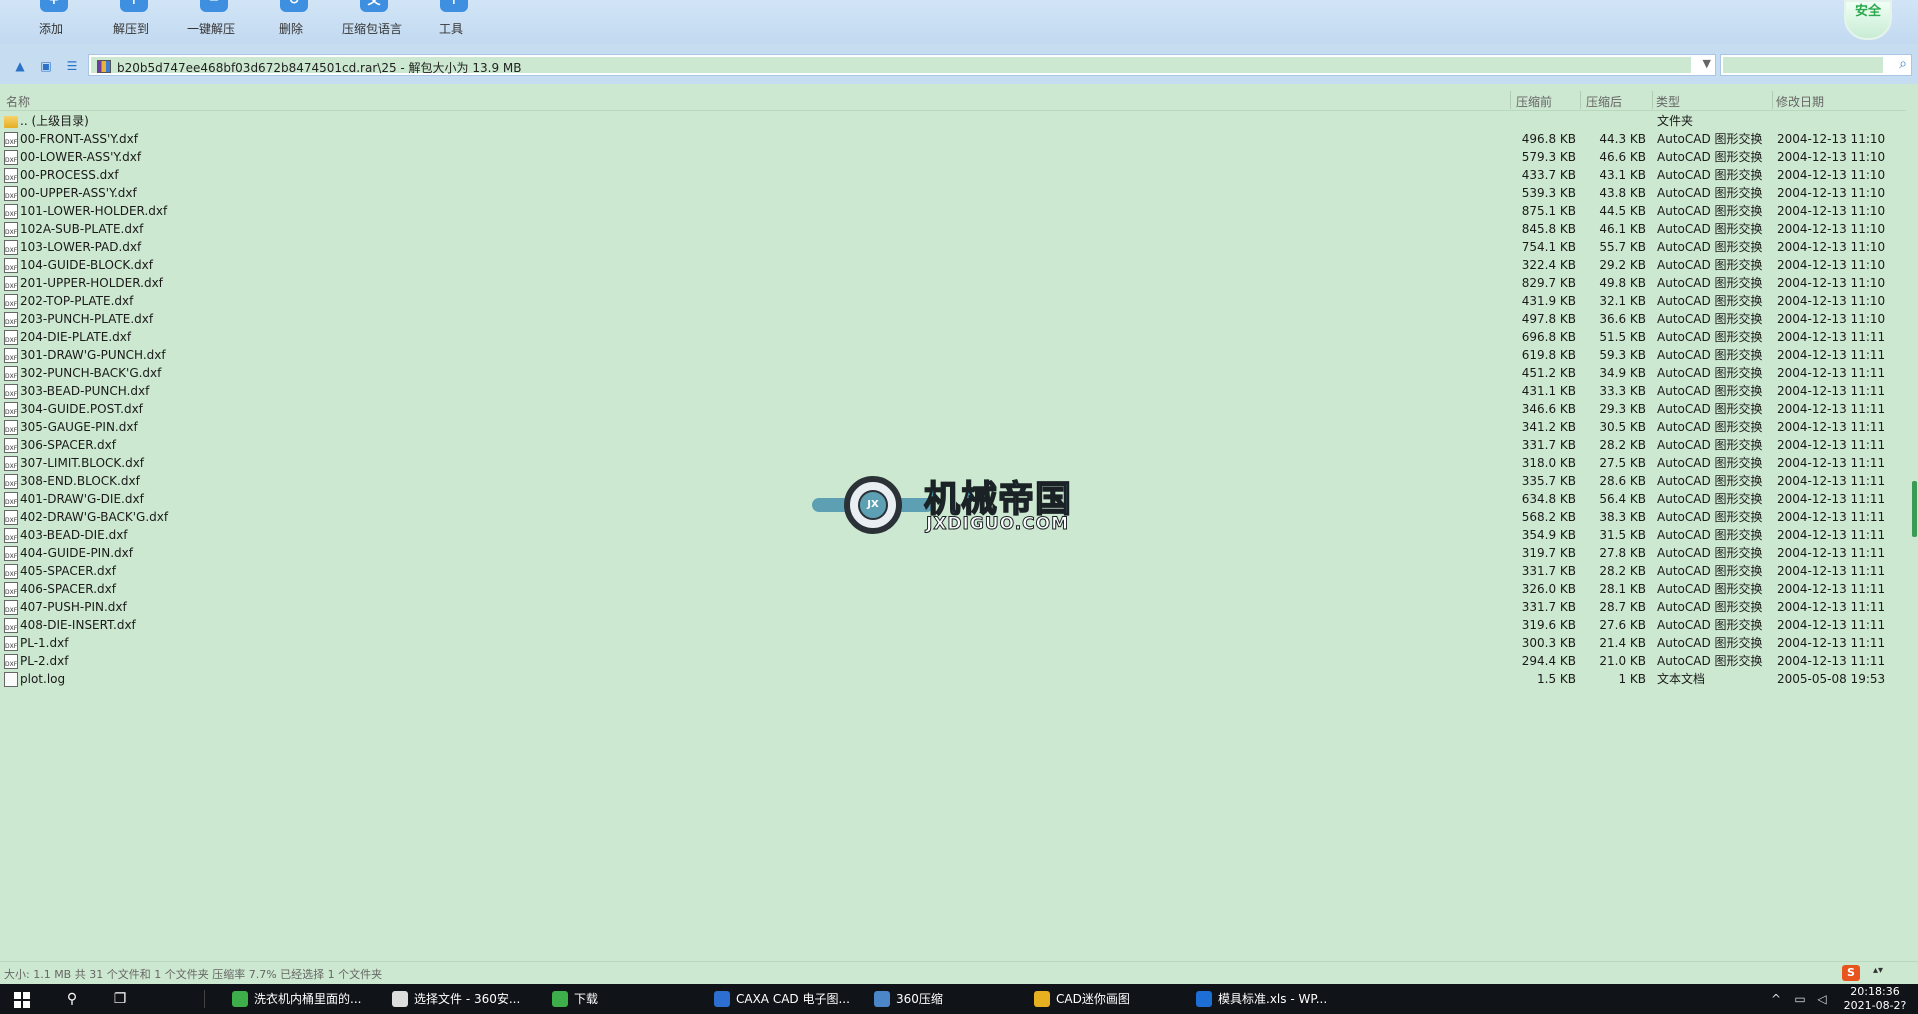  I want to click on file-compressed-size: 29.2 KB, so click(1622, 265).